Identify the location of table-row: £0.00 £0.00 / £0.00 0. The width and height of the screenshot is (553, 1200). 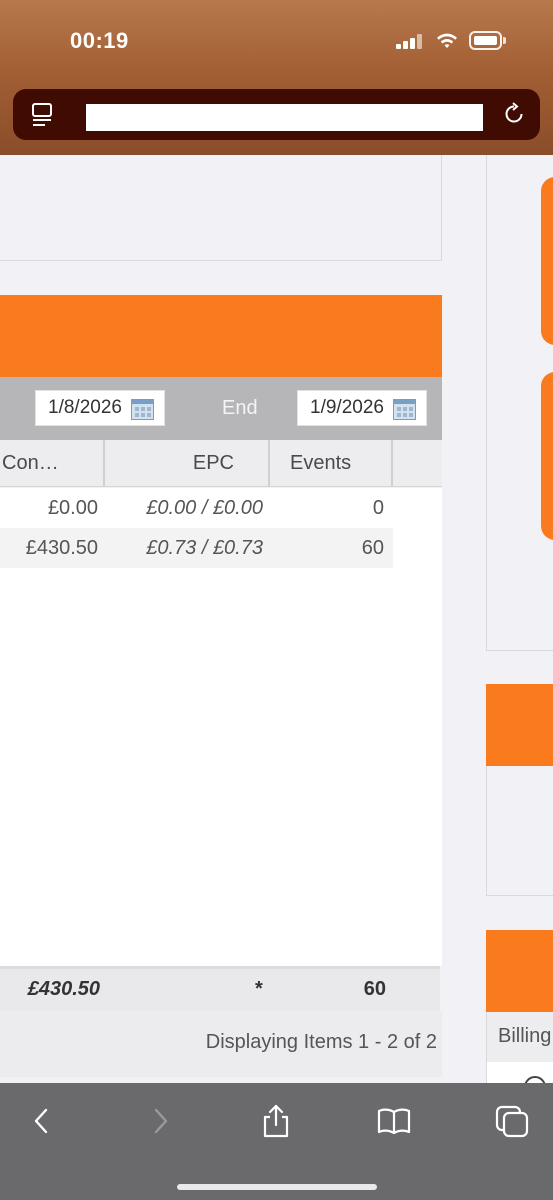
(196, 508).